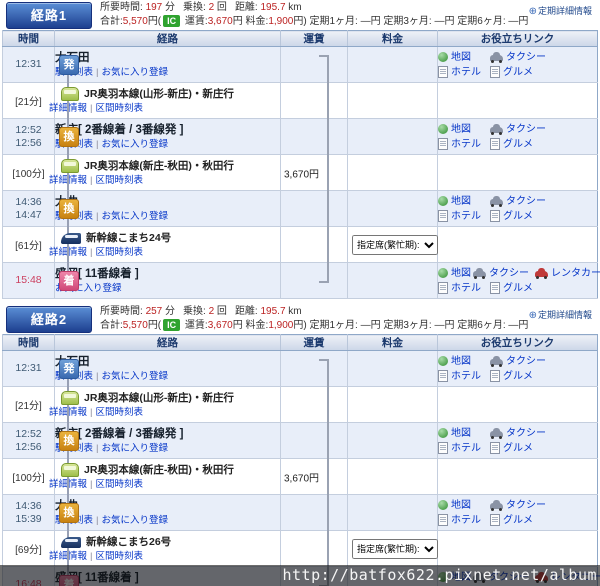  I want to click on station-name: 新庄[ 2番線着 / 3番線発 ], so click(119, 433).